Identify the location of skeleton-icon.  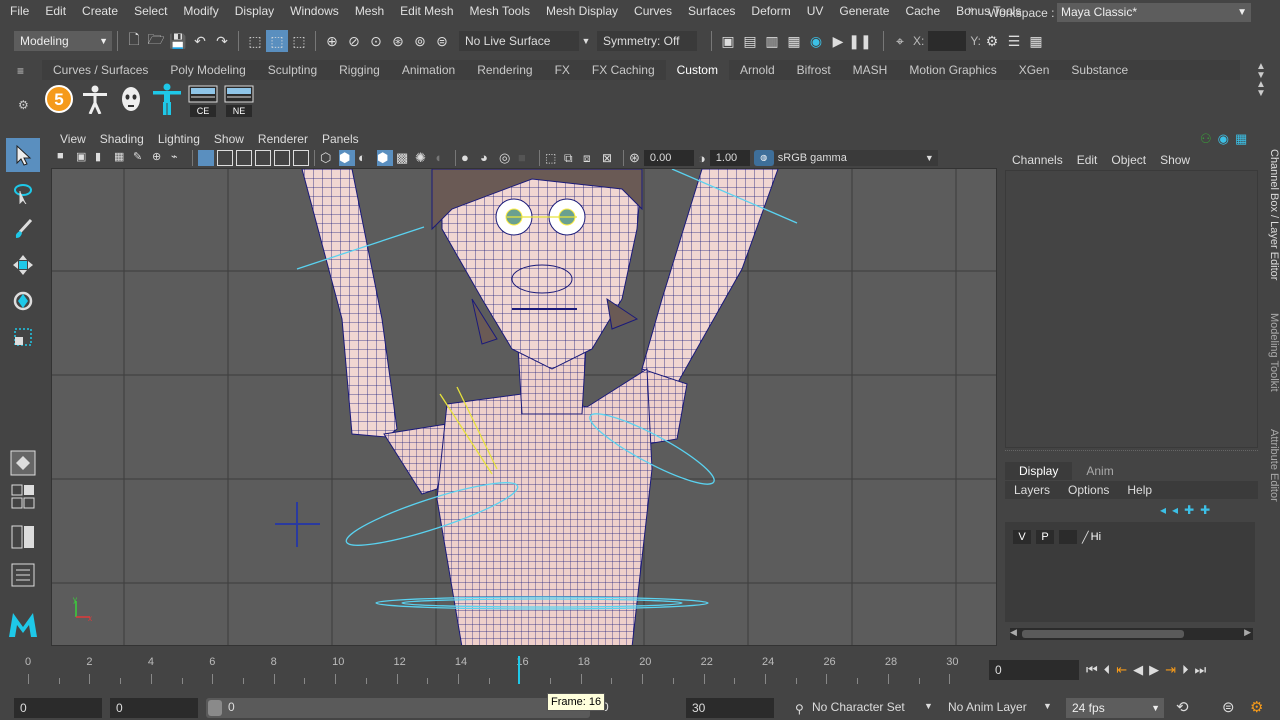
(95, 99).